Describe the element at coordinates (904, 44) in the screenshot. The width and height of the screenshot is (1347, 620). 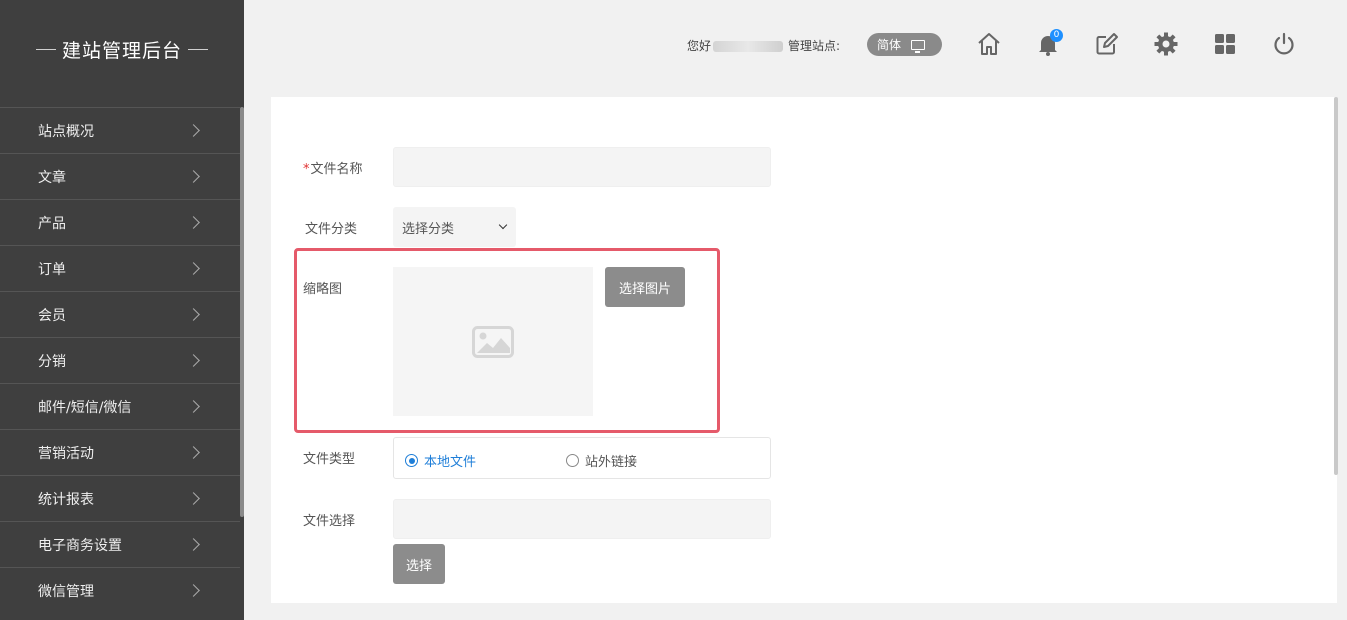
I see `language-switch-button: 简体` at that location.